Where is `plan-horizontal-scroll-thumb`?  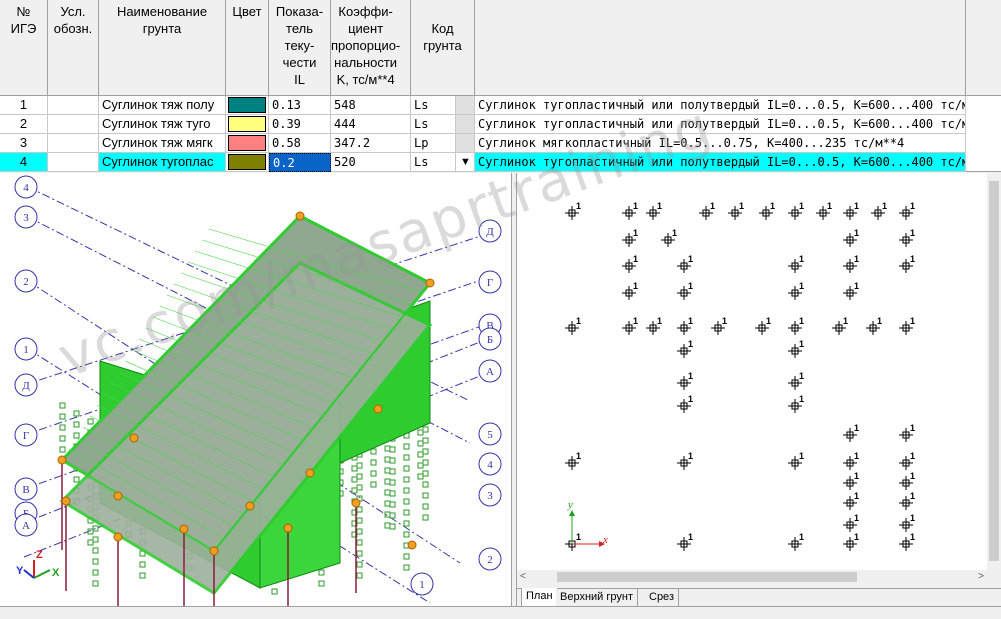 plan-horizontal-scroll-thumb is located at coordinates (707, 577).